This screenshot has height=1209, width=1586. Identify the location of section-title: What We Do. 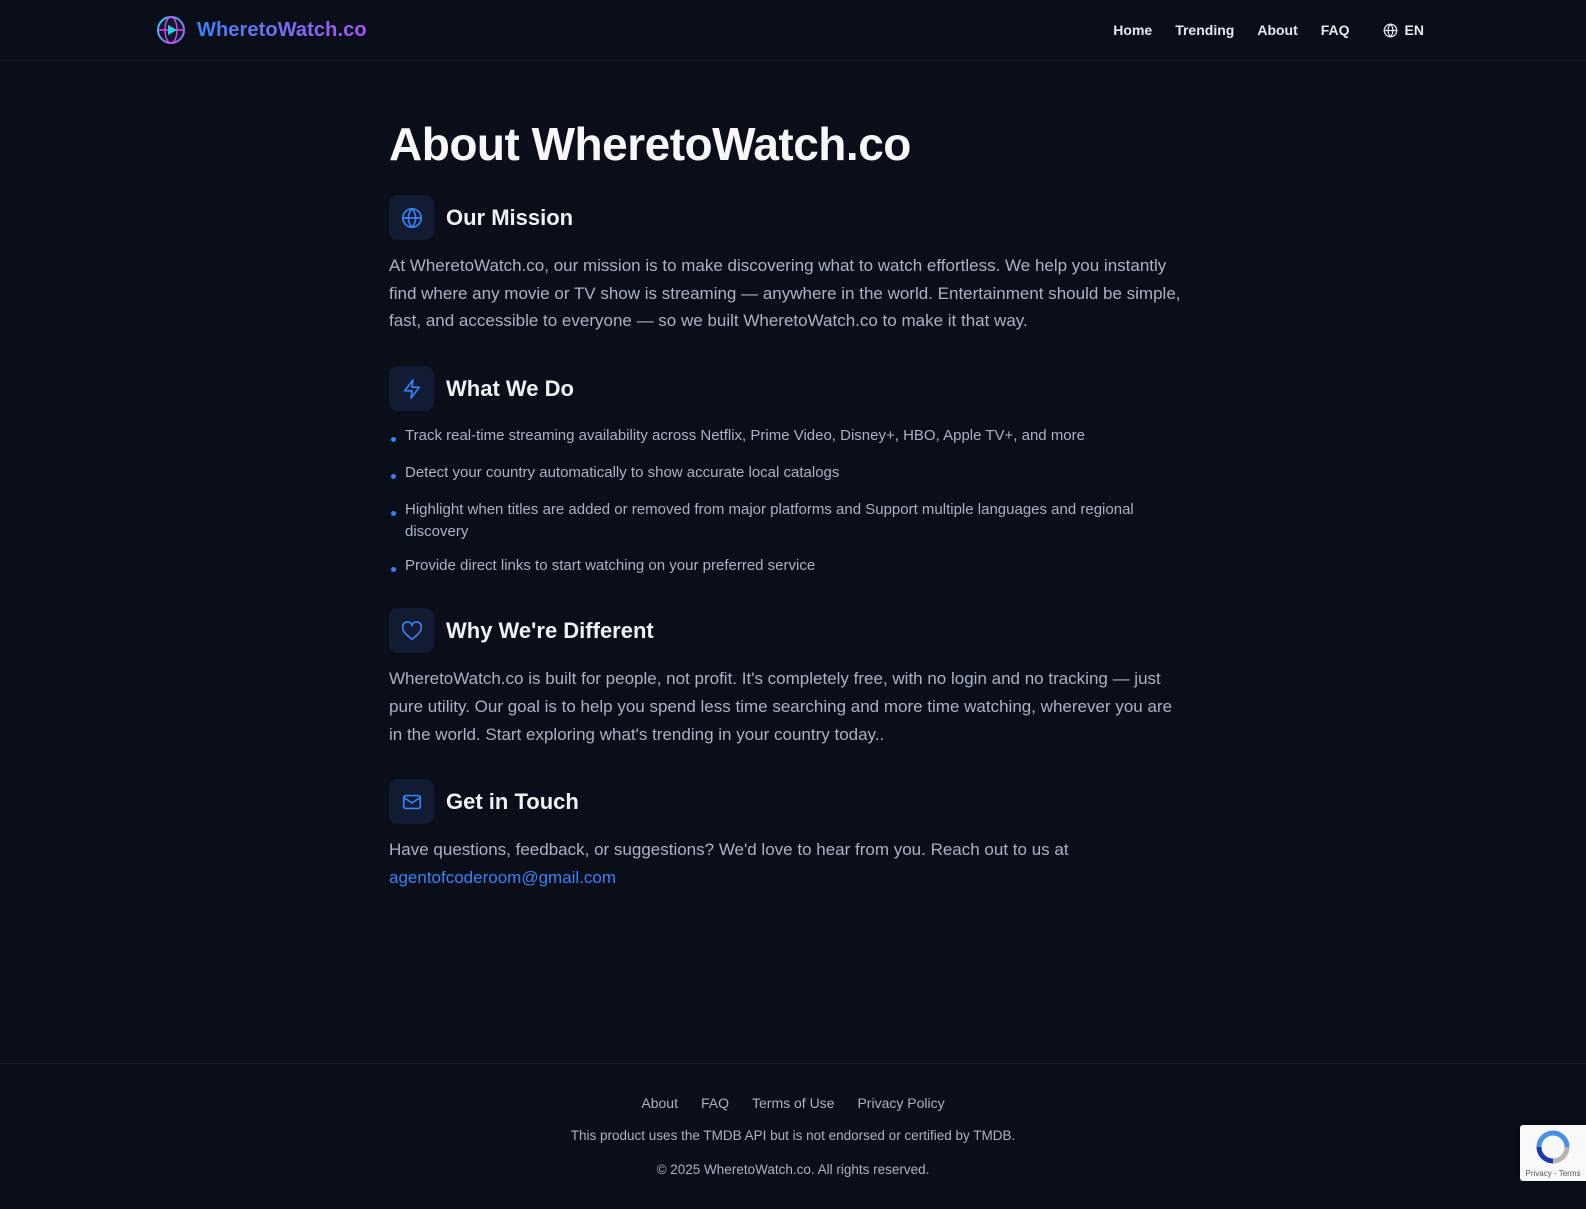
(510, 388).